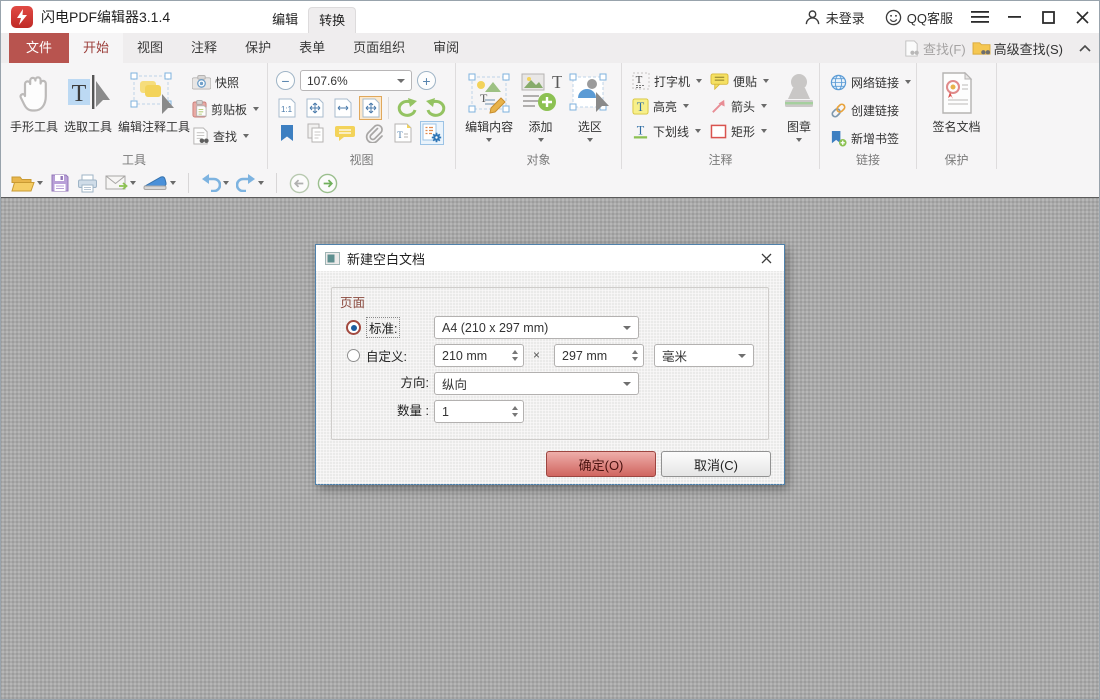 The height and width of the screenshot is (700, 1100). Describe the element at coordinates (934, 48) in the screenshot. I see `find-button-top: 查找(F)` at that location.